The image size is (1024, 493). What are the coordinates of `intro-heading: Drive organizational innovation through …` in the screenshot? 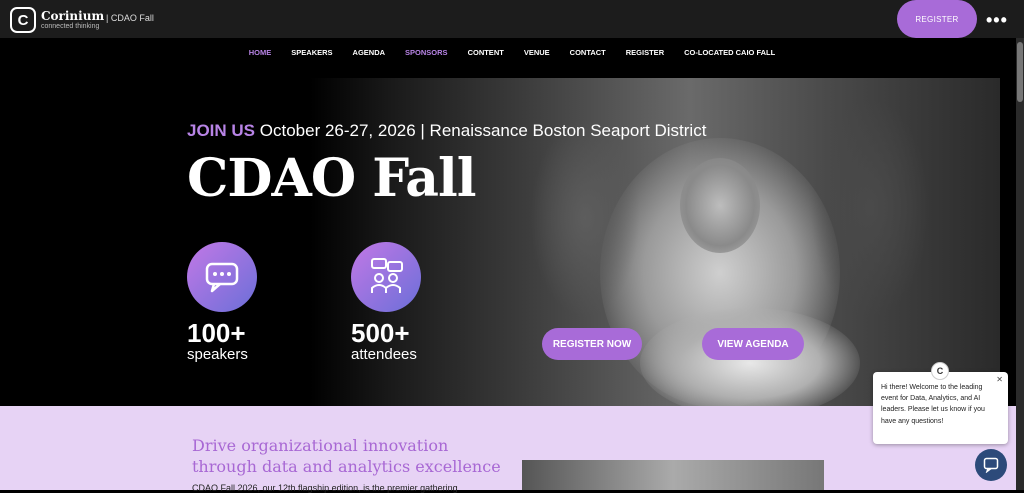 It's located at (346, 456).